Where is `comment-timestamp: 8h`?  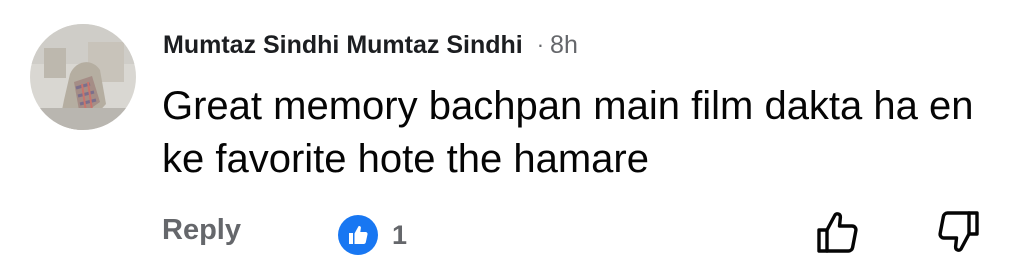
comment-timestamp: 8h is located at coordinates (564, 45).